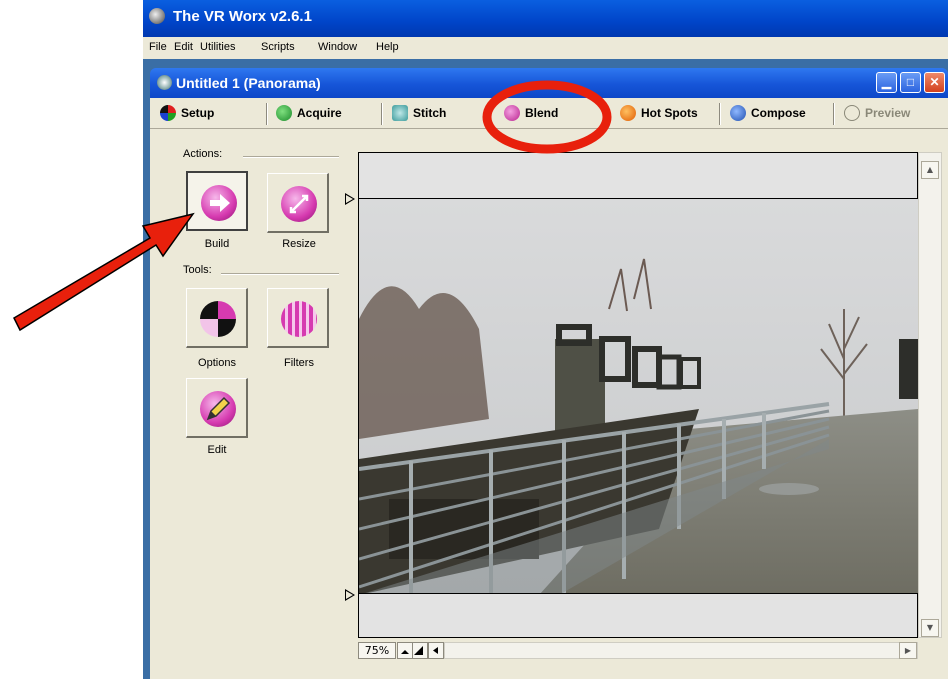 This screenshot has width=948, height=679. I want to click on hot-spots-icon, so click(628, 113).